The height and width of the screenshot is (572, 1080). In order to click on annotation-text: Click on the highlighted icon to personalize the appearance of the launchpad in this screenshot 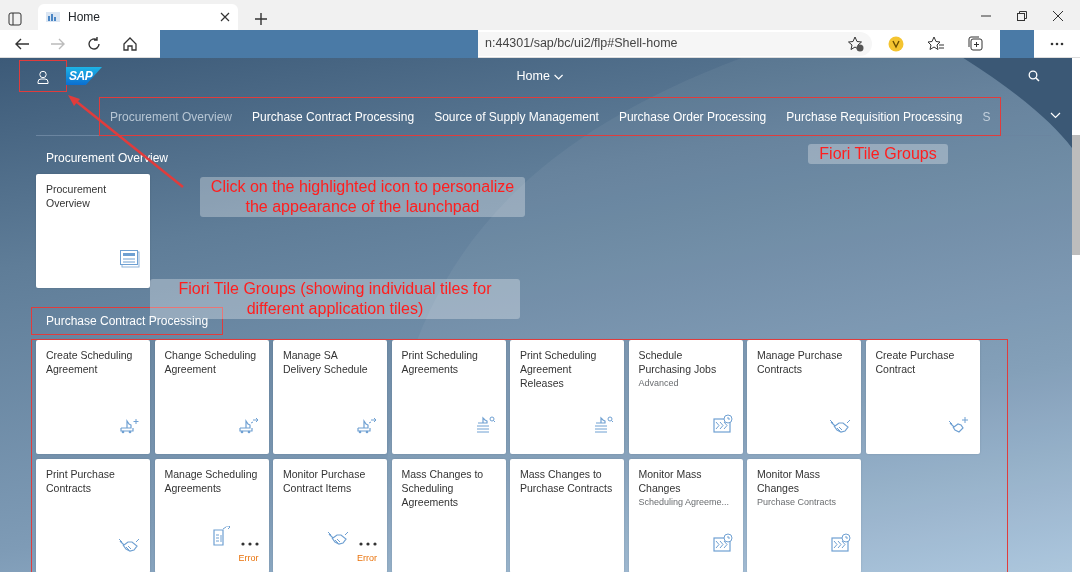, I will do `click(362, 197)`.